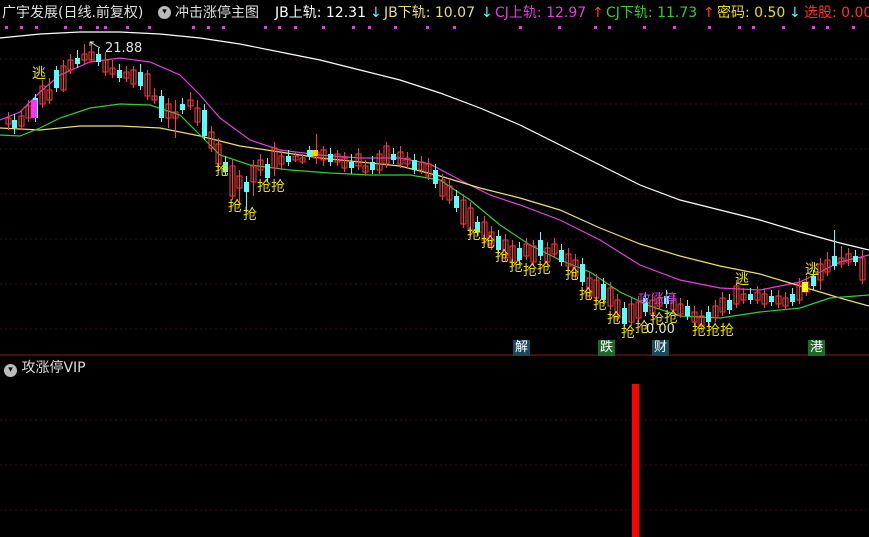 This screenshot has height=537, width=869. What do you see at coordinates (429, 13) in the screenshot?
I see `jb-lower-value: JB下轨: 10.07` at bounding box center [429, 13].